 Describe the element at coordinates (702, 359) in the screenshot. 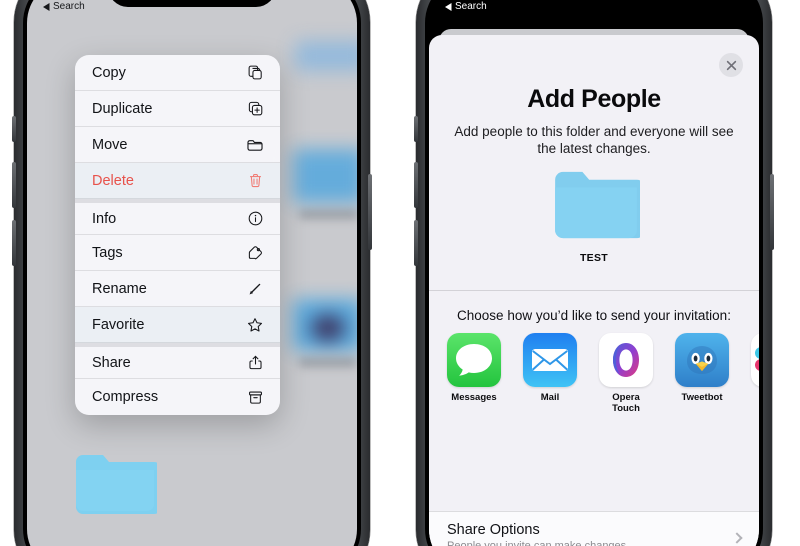

I see `tweetbot-app-icon` at that location.